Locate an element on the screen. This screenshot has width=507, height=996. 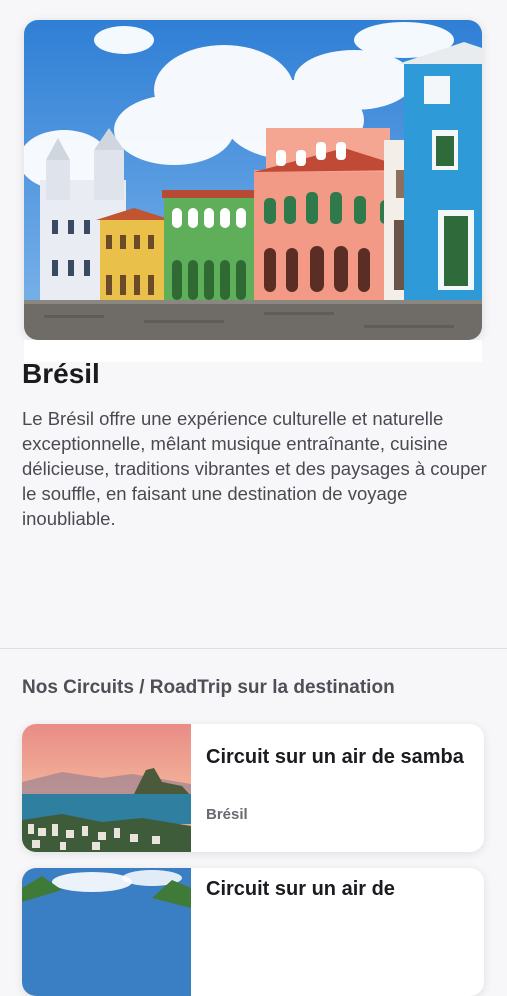
destination-title: Brésil is located at coordinates (61, 373).